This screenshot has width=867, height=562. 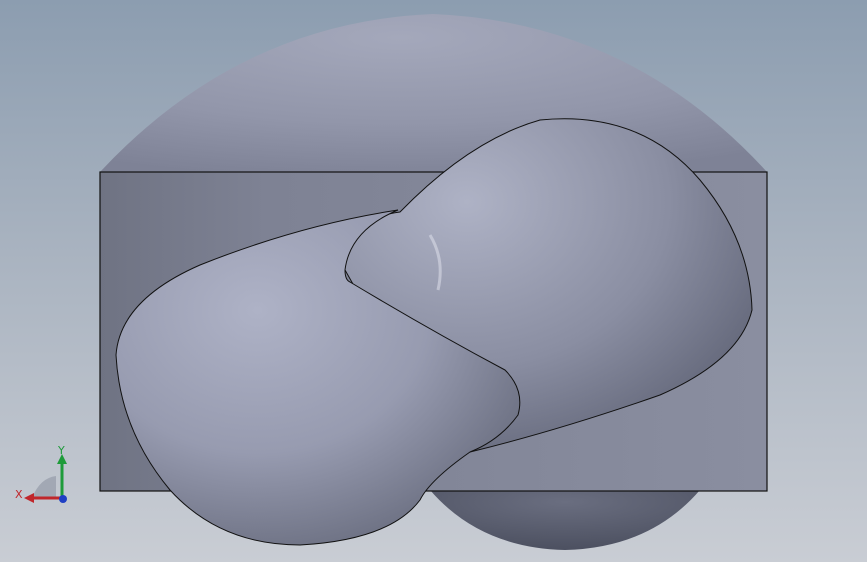 I want to click on x-axis-arrowhead, so click(x=29, y=498).